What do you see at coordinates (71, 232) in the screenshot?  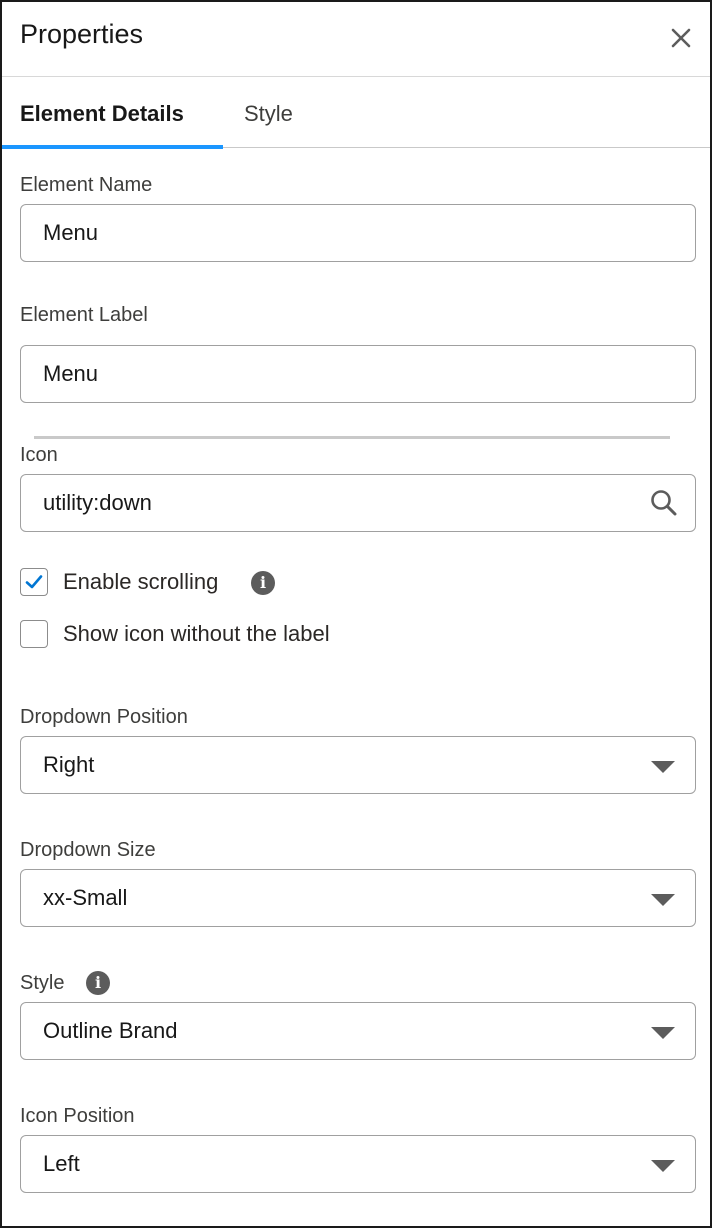 I see `element-name-value: Menu` at bounding box center [71, 232].